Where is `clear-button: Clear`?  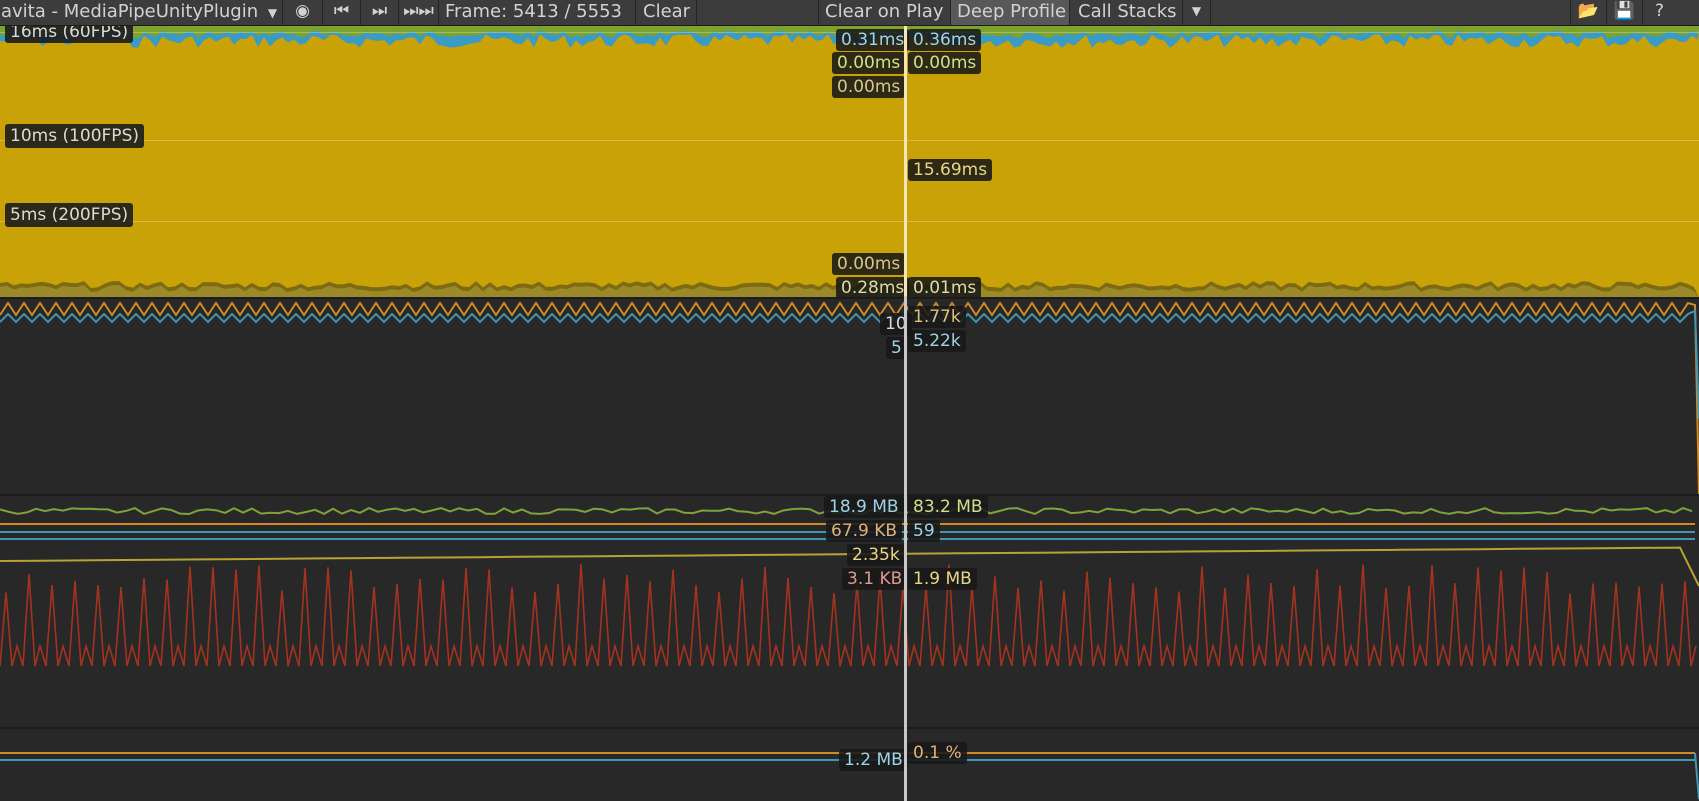
clear-button: Clear is located at coordinates (666, 12).